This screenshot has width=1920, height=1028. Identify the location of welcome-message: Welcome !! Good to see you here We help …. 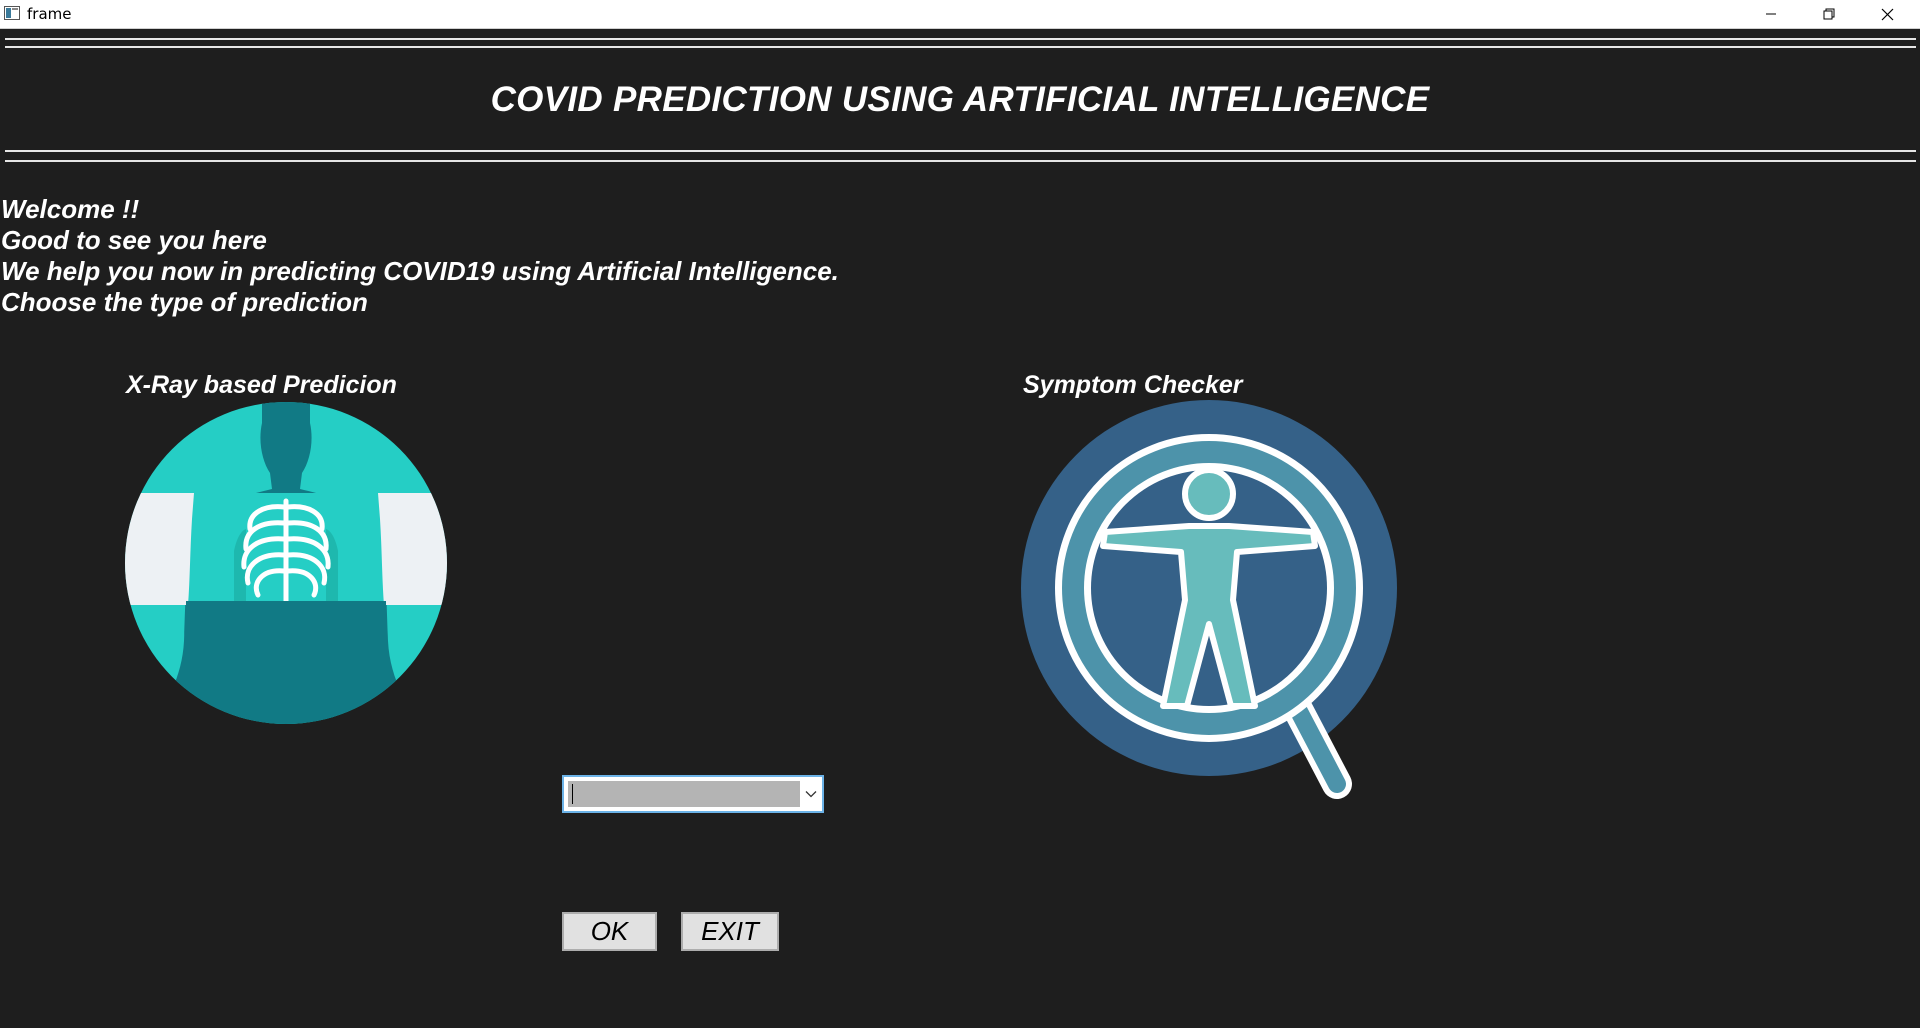
(420, 256).